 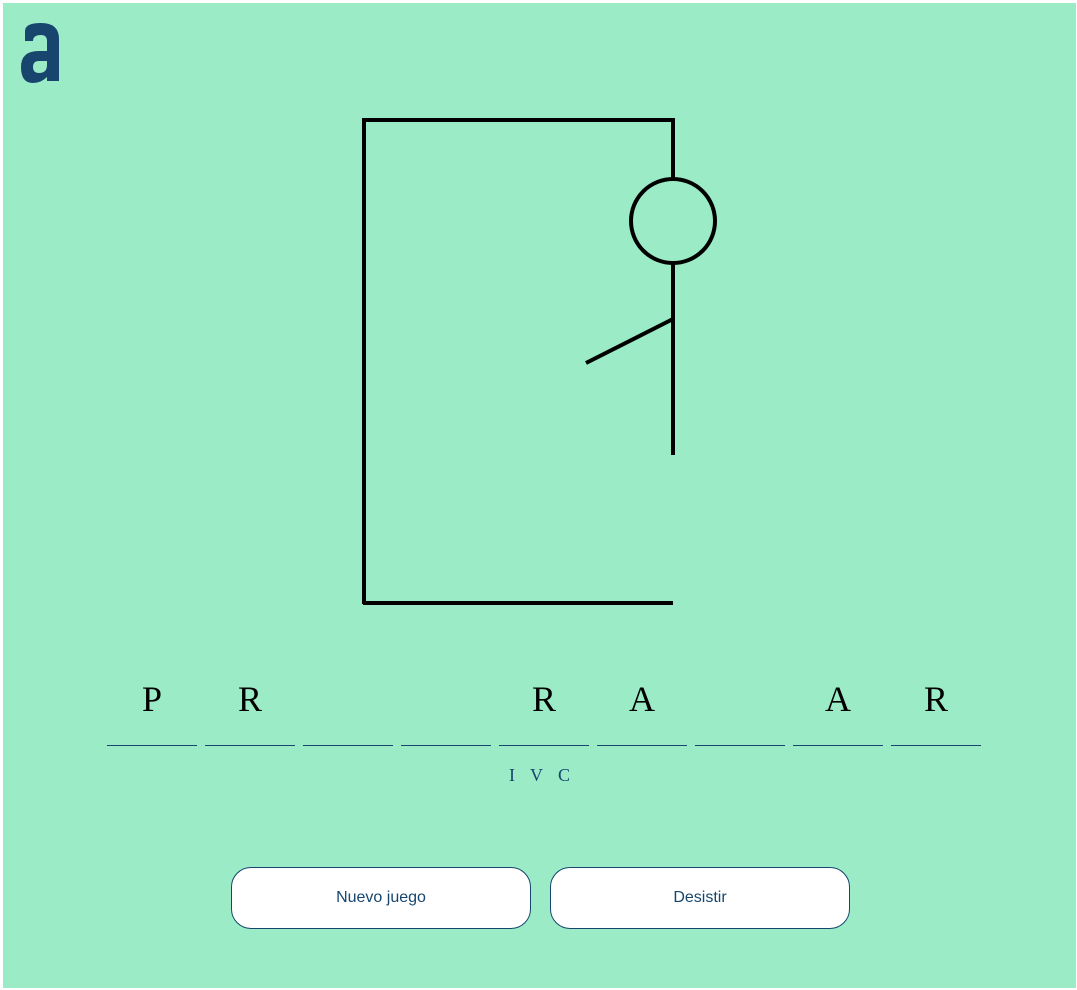 I want to click on action-buttons: Nuevo juego Desistir, so click(x=540, y=898).